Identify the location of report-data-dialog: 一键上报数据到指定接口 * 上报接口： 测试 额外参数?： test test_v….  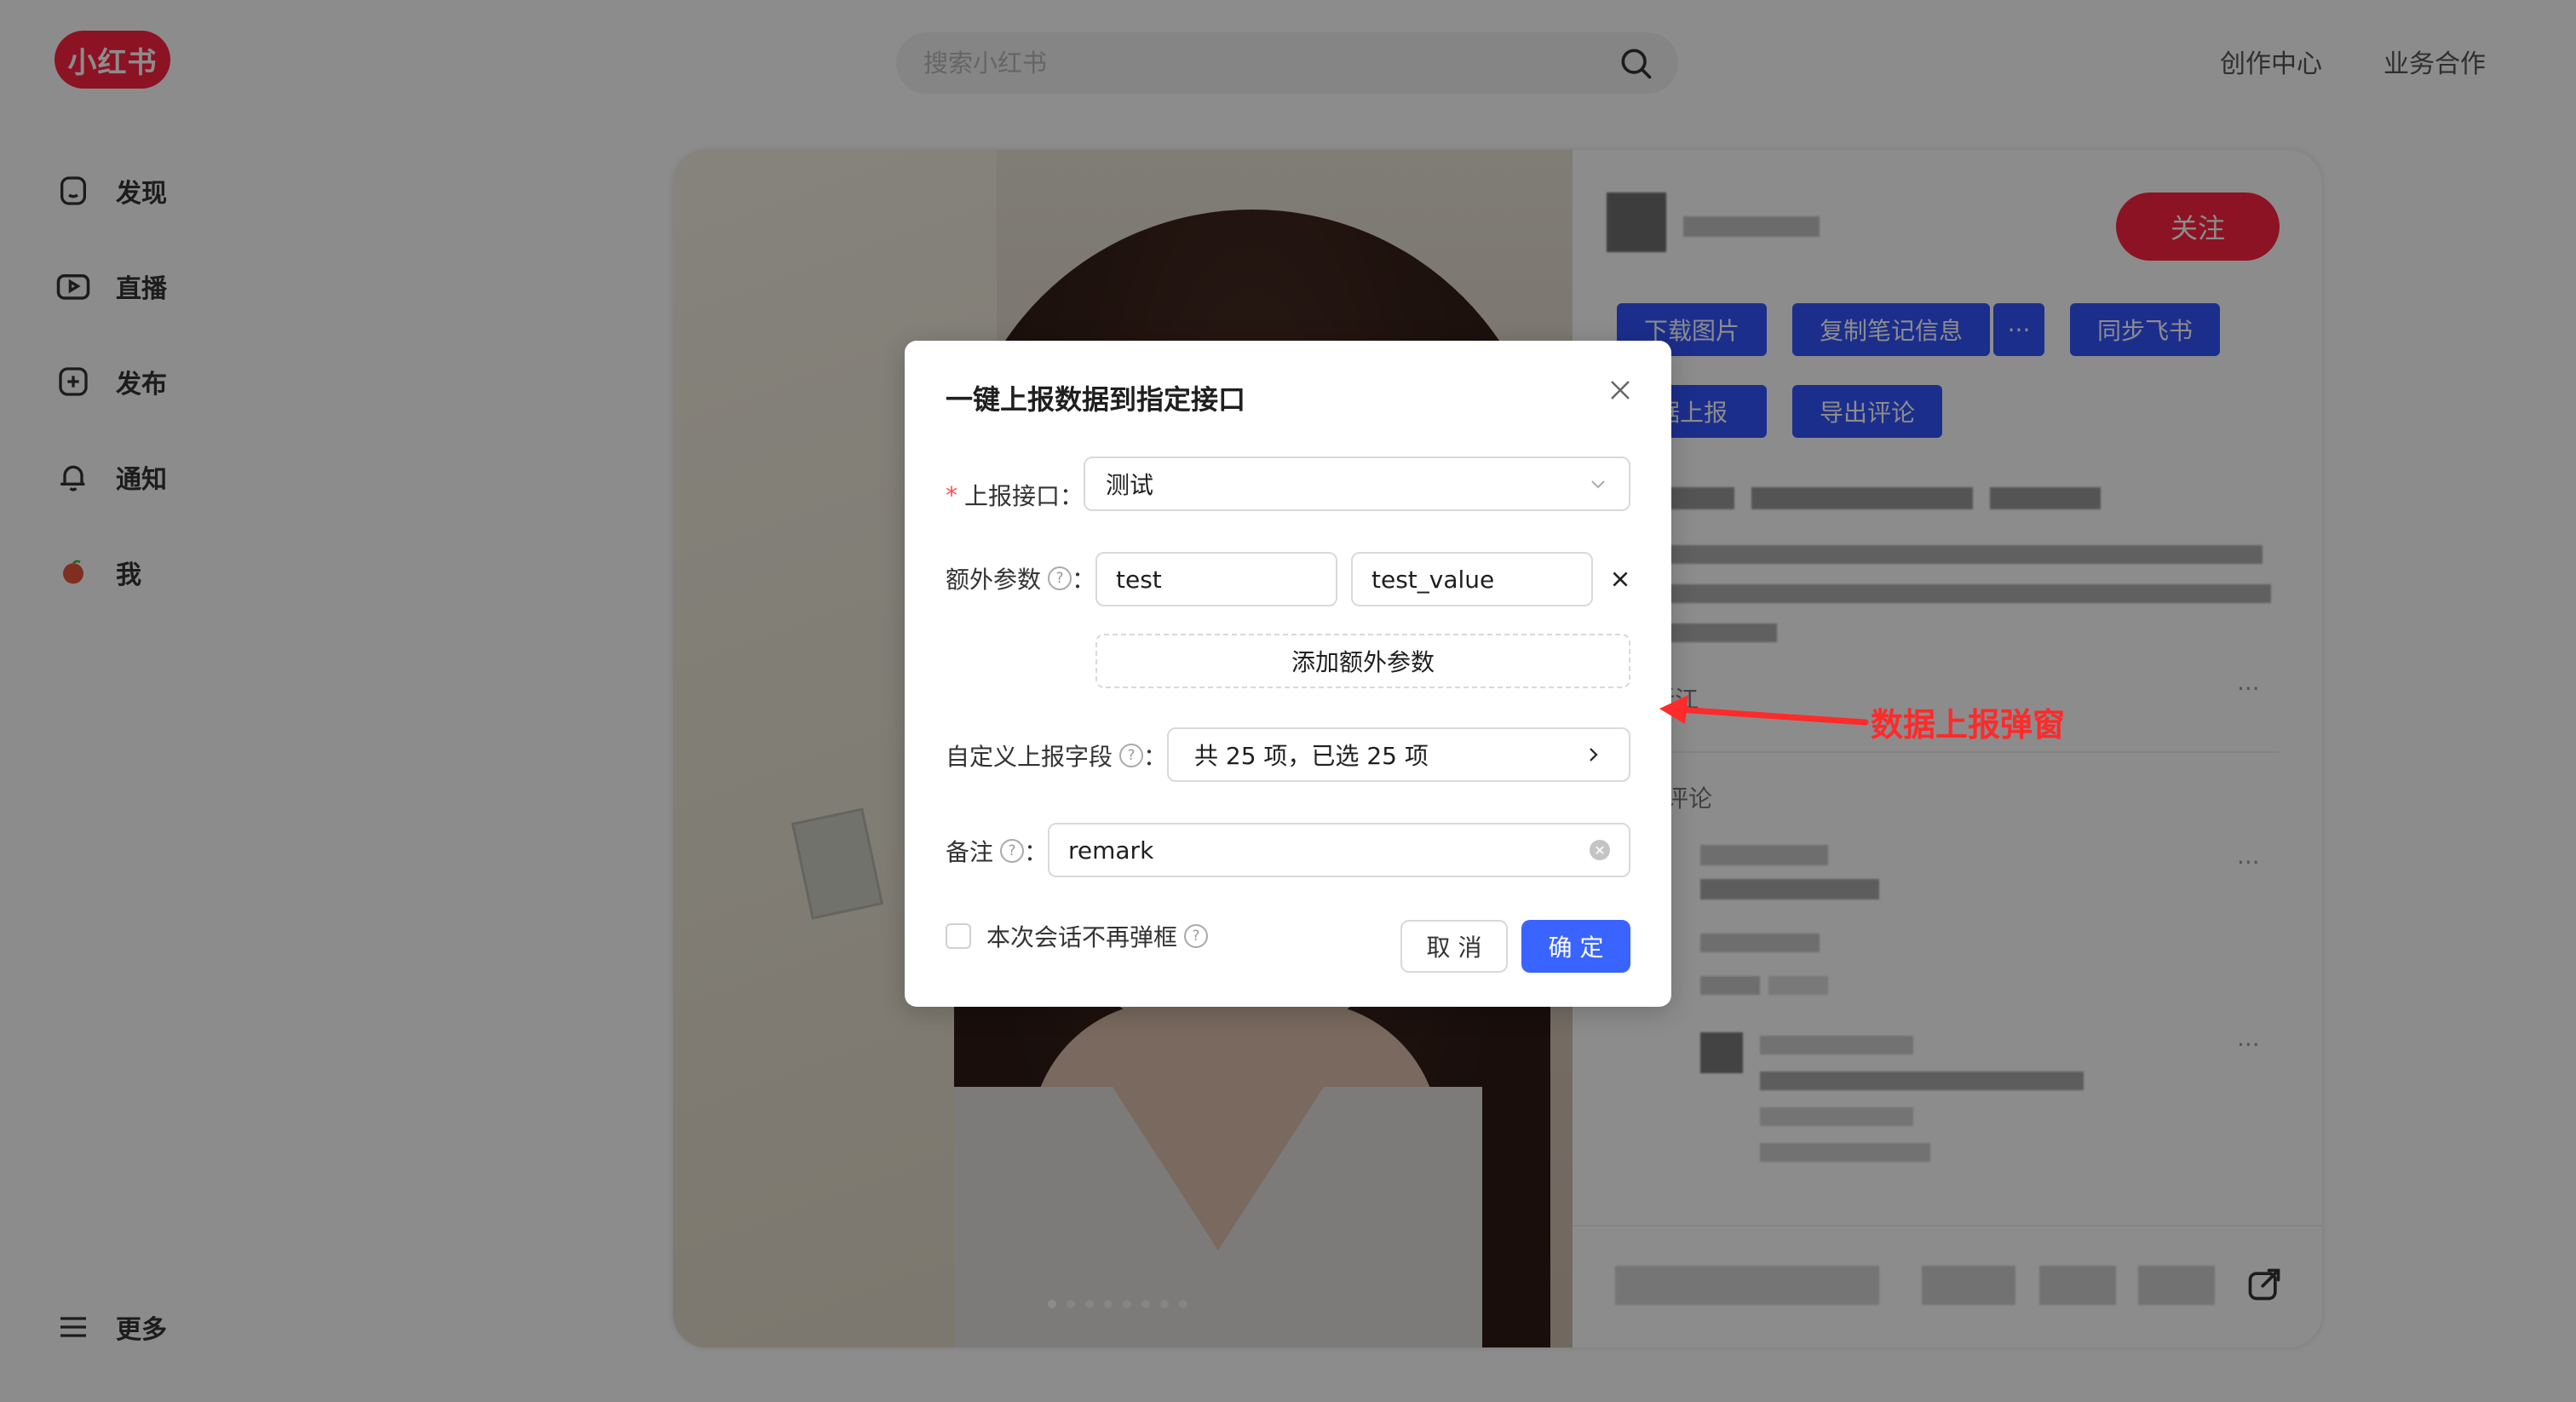
(1288, 674).